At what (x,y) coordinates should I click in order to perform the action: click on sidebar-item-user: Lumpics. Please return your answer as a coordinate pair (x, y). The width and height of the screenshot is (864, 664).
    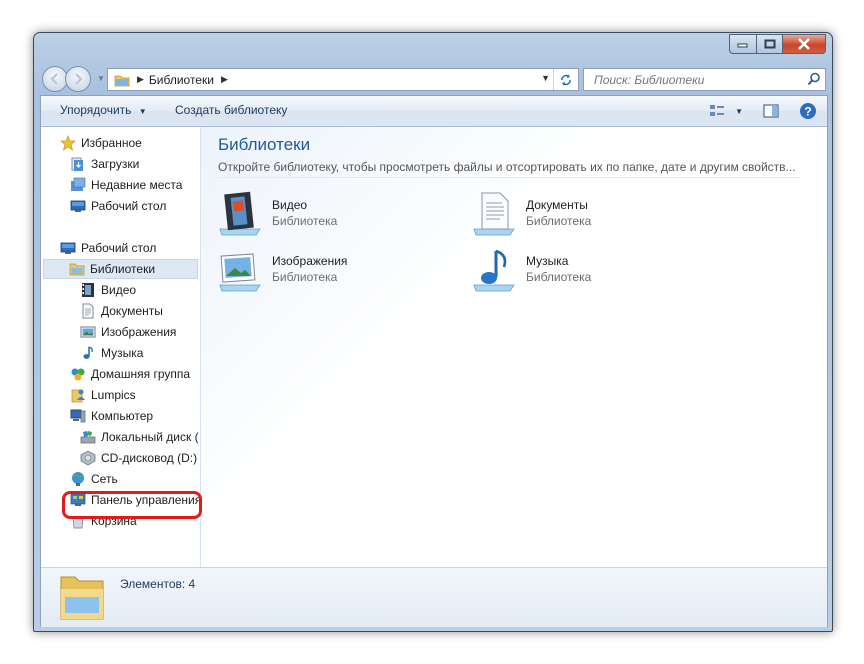
    Looking at the image, I should click on (103, 395).